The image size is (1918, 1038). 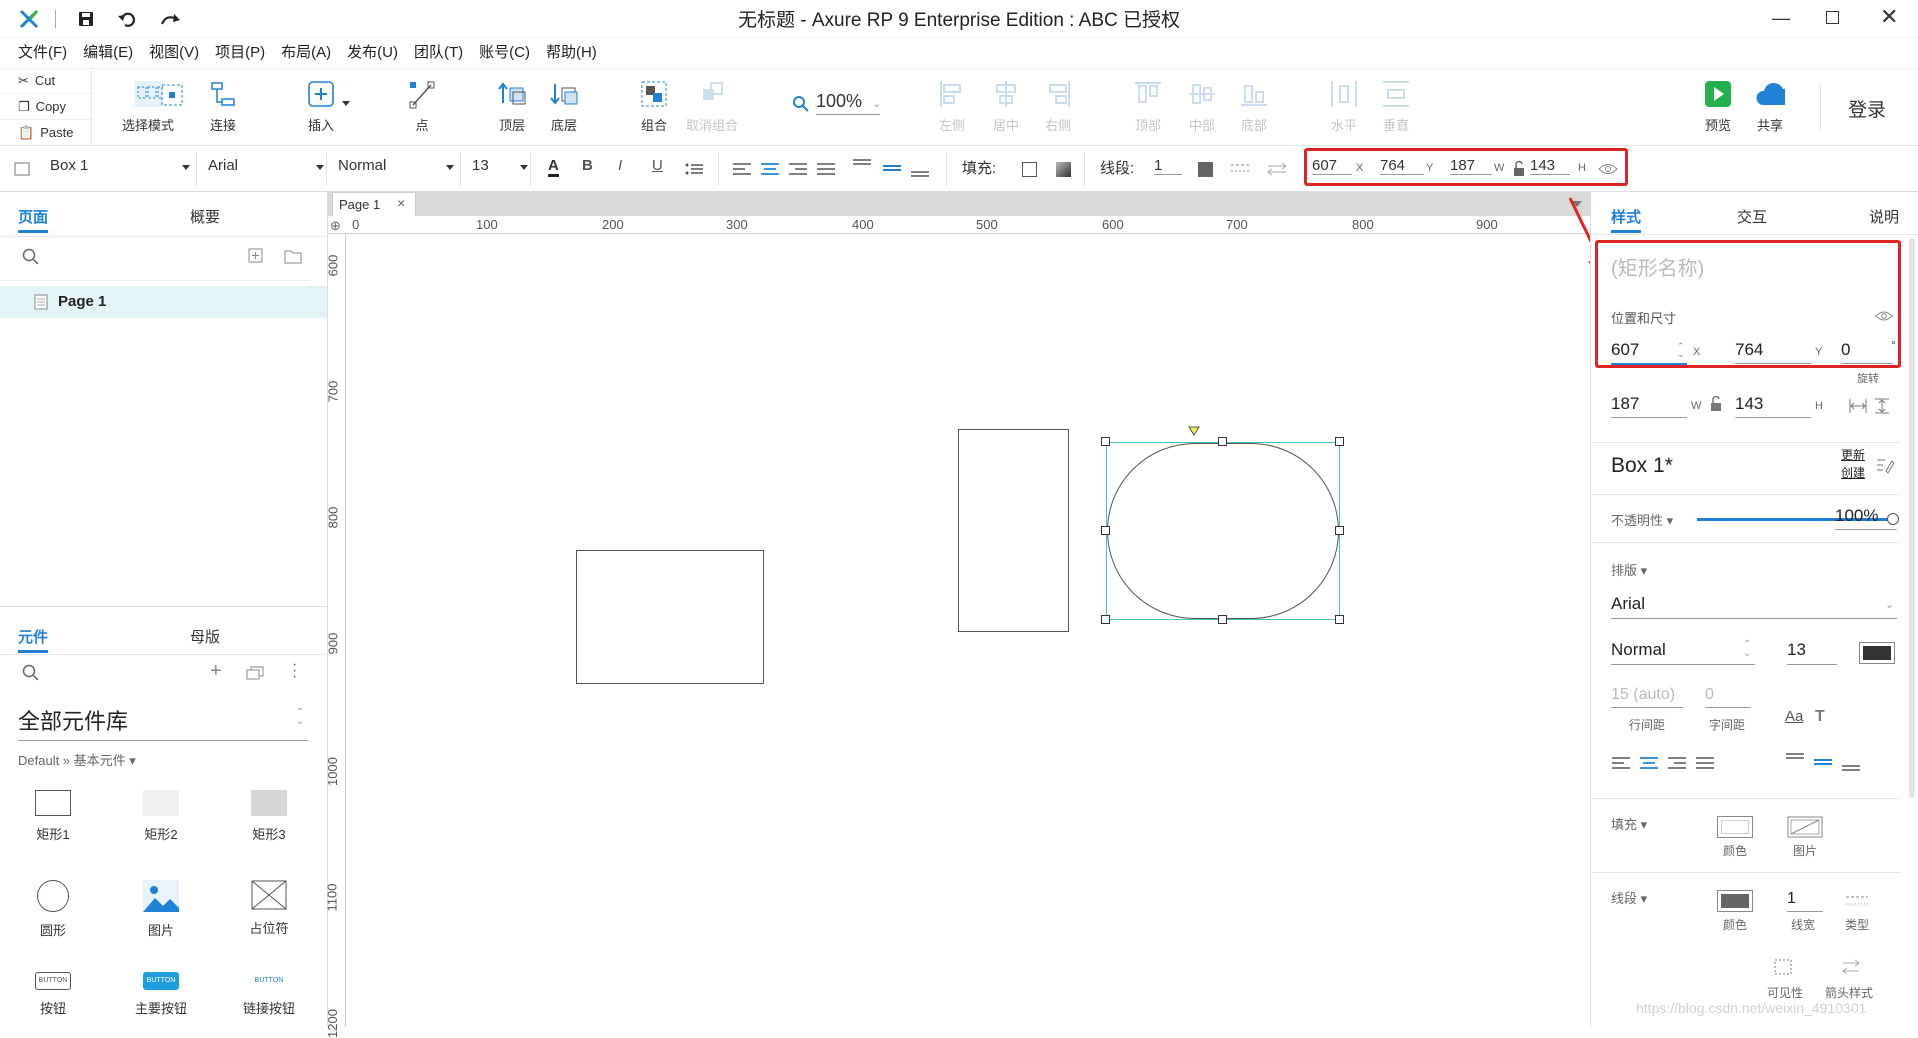 I want to click on stroke-type-icon, so click(x=1857, y=901).